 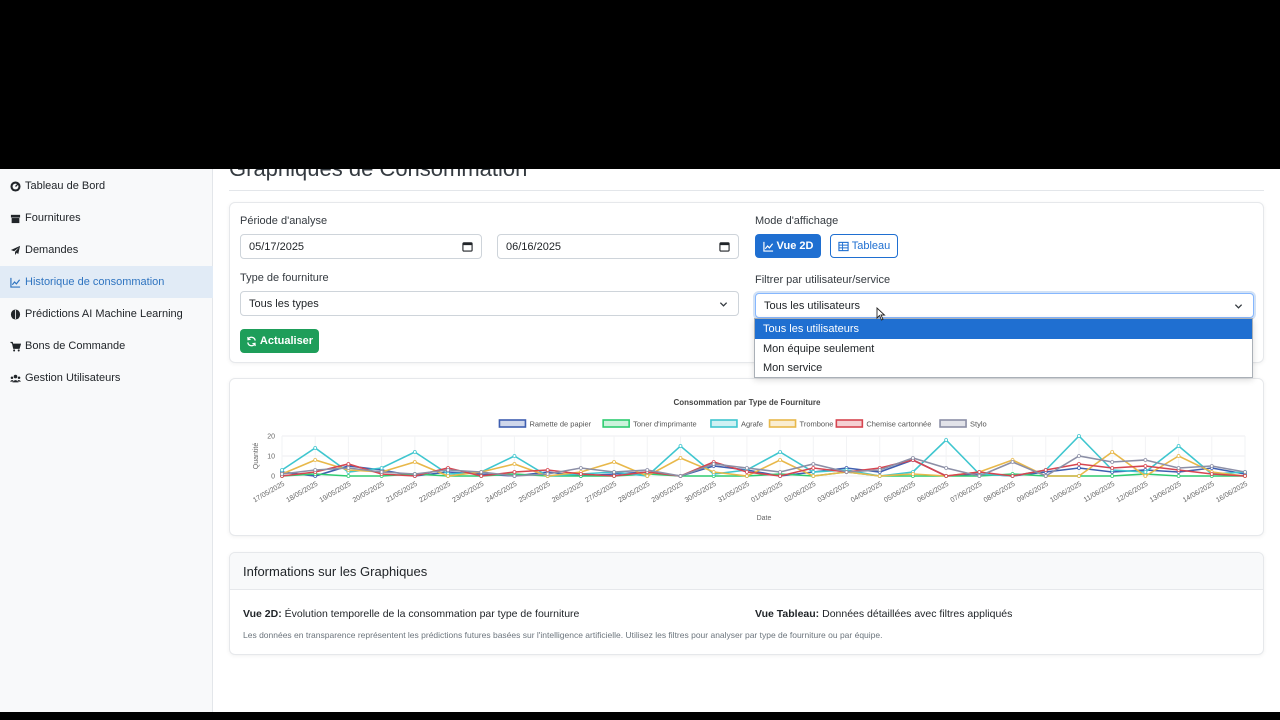 I want to click on chart-title: Consommation par Type de Fourniture, so click(x=748, y=402).